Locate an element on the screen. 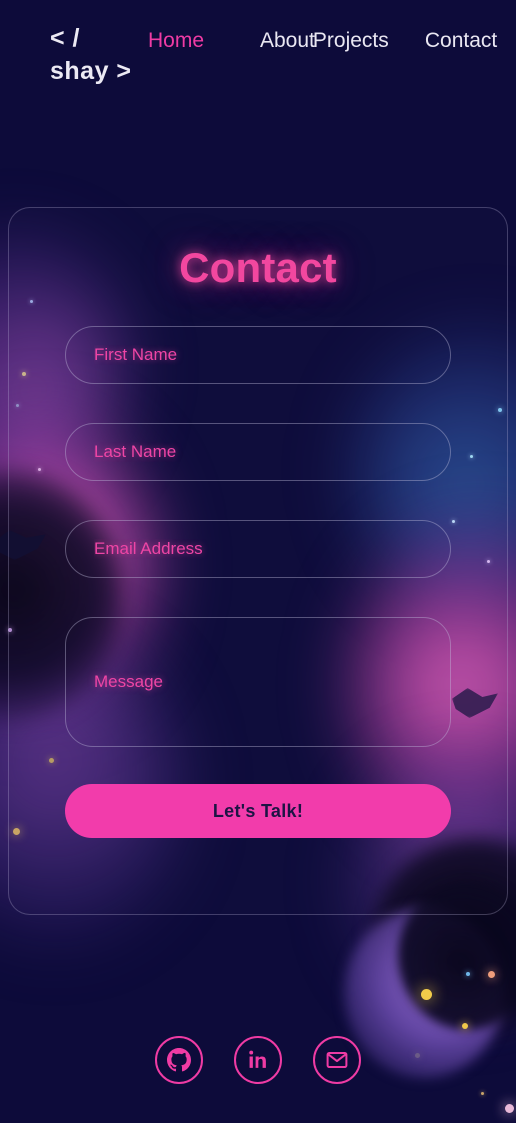 Image resolution: width=516 pixels, height=1123 pixels. social-link-github is located at coordinates (179, 1060).